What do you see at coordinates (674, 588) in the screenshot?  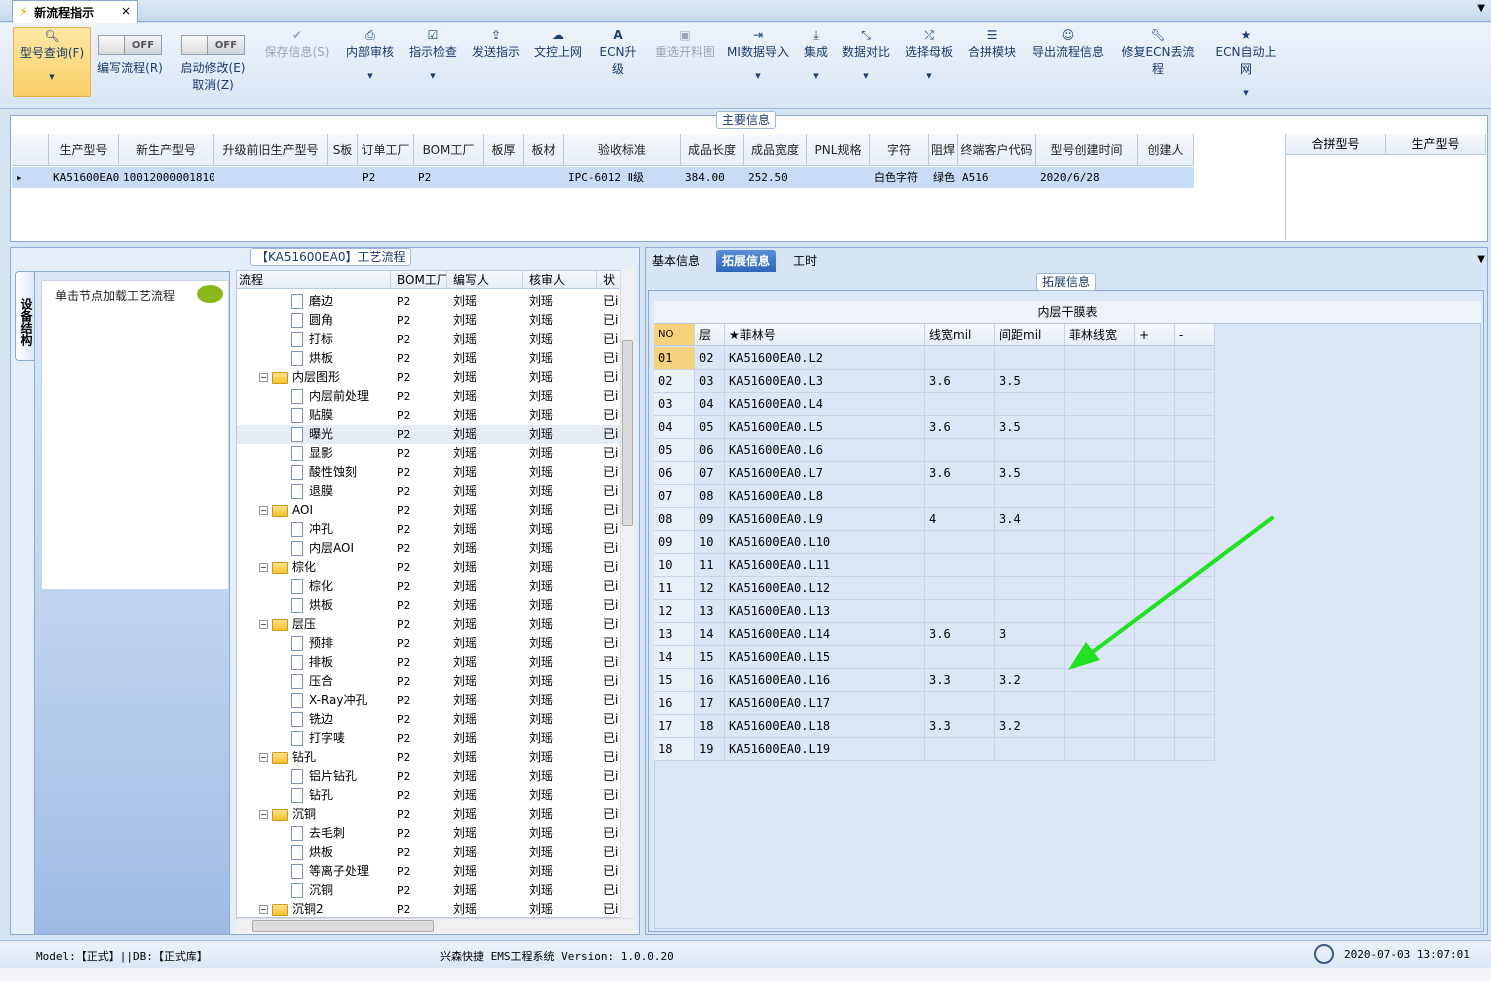 I see `inner-cell: 11` at bounding box center [674, 588].